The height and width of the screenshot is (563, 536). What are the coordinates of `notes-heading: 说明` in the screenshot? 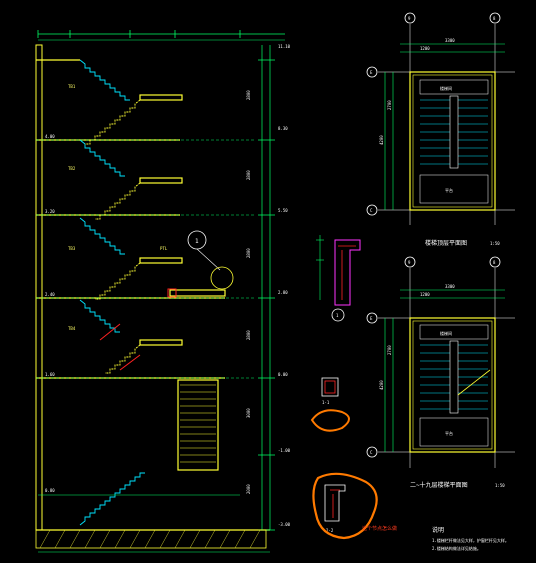 It's located at (438, 530).